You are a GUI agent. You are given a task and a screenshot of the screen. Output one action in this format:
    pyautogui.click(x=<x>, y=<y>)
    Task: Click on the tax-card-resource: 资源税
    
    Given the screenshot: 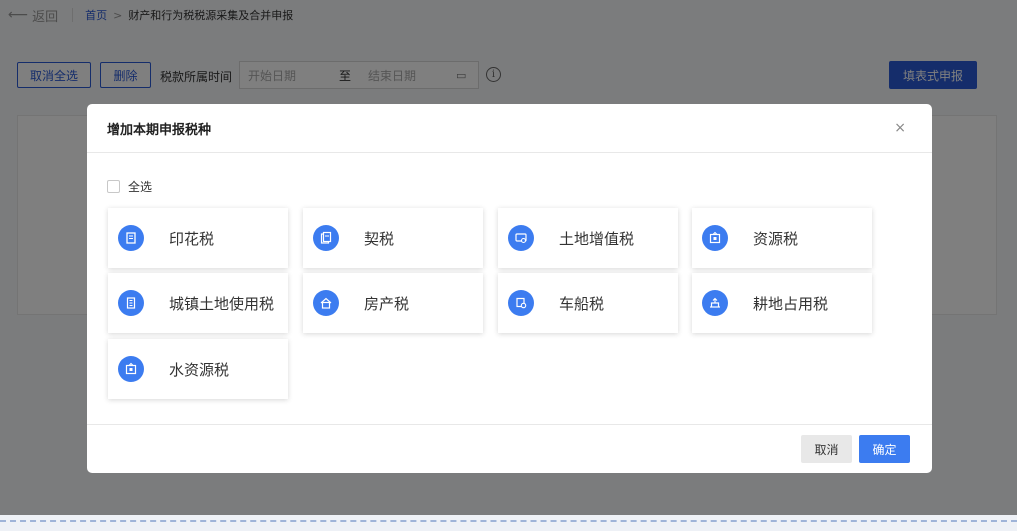 What is the action you would take?
    pyautogui.click(x=782, y=238)
    